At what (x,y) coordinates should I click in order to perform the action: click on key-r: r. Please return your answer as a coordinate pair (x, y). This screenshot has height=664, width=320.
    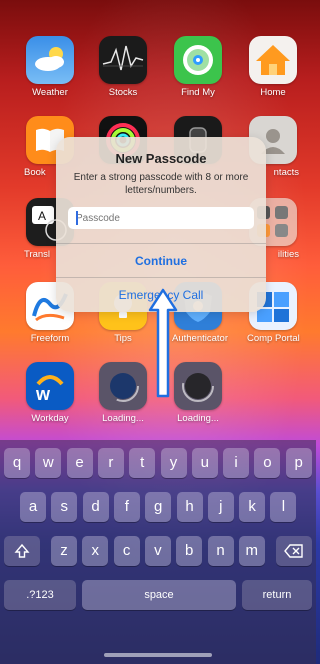
    Looking at the image, I should click on (110, 463).